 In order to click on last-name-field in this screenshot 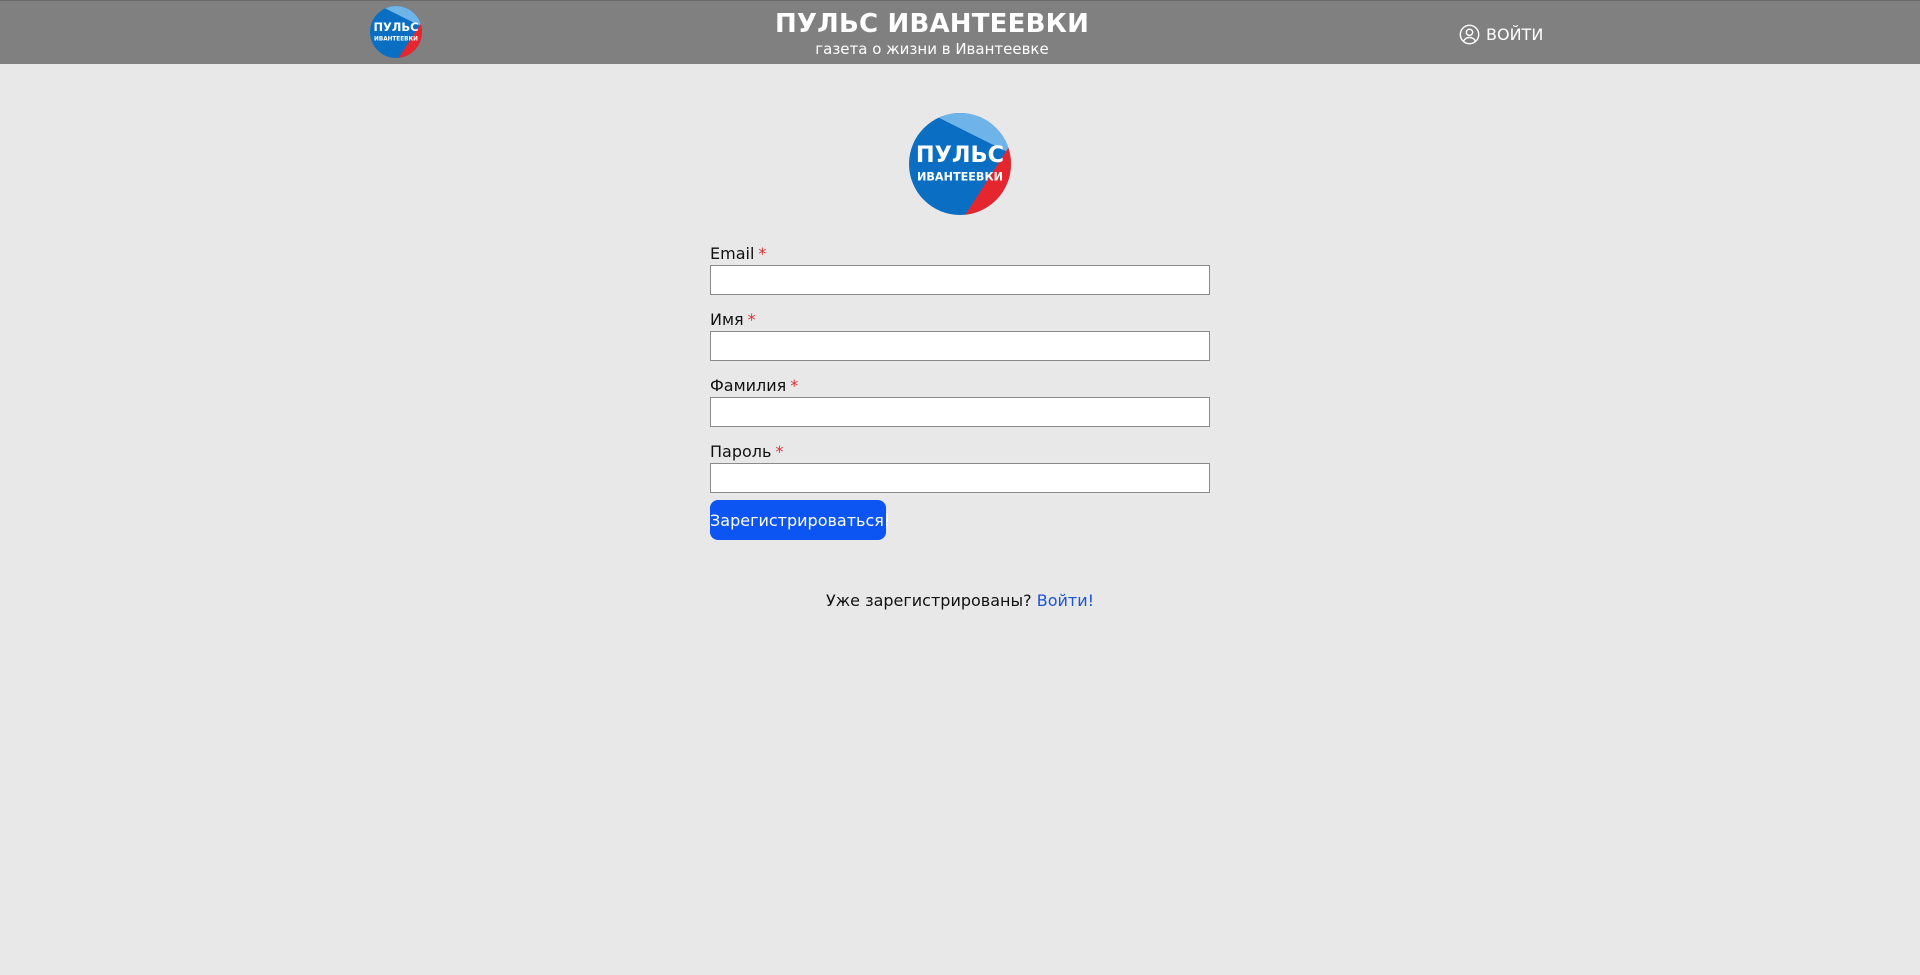, I will do `click(960, 412)`.